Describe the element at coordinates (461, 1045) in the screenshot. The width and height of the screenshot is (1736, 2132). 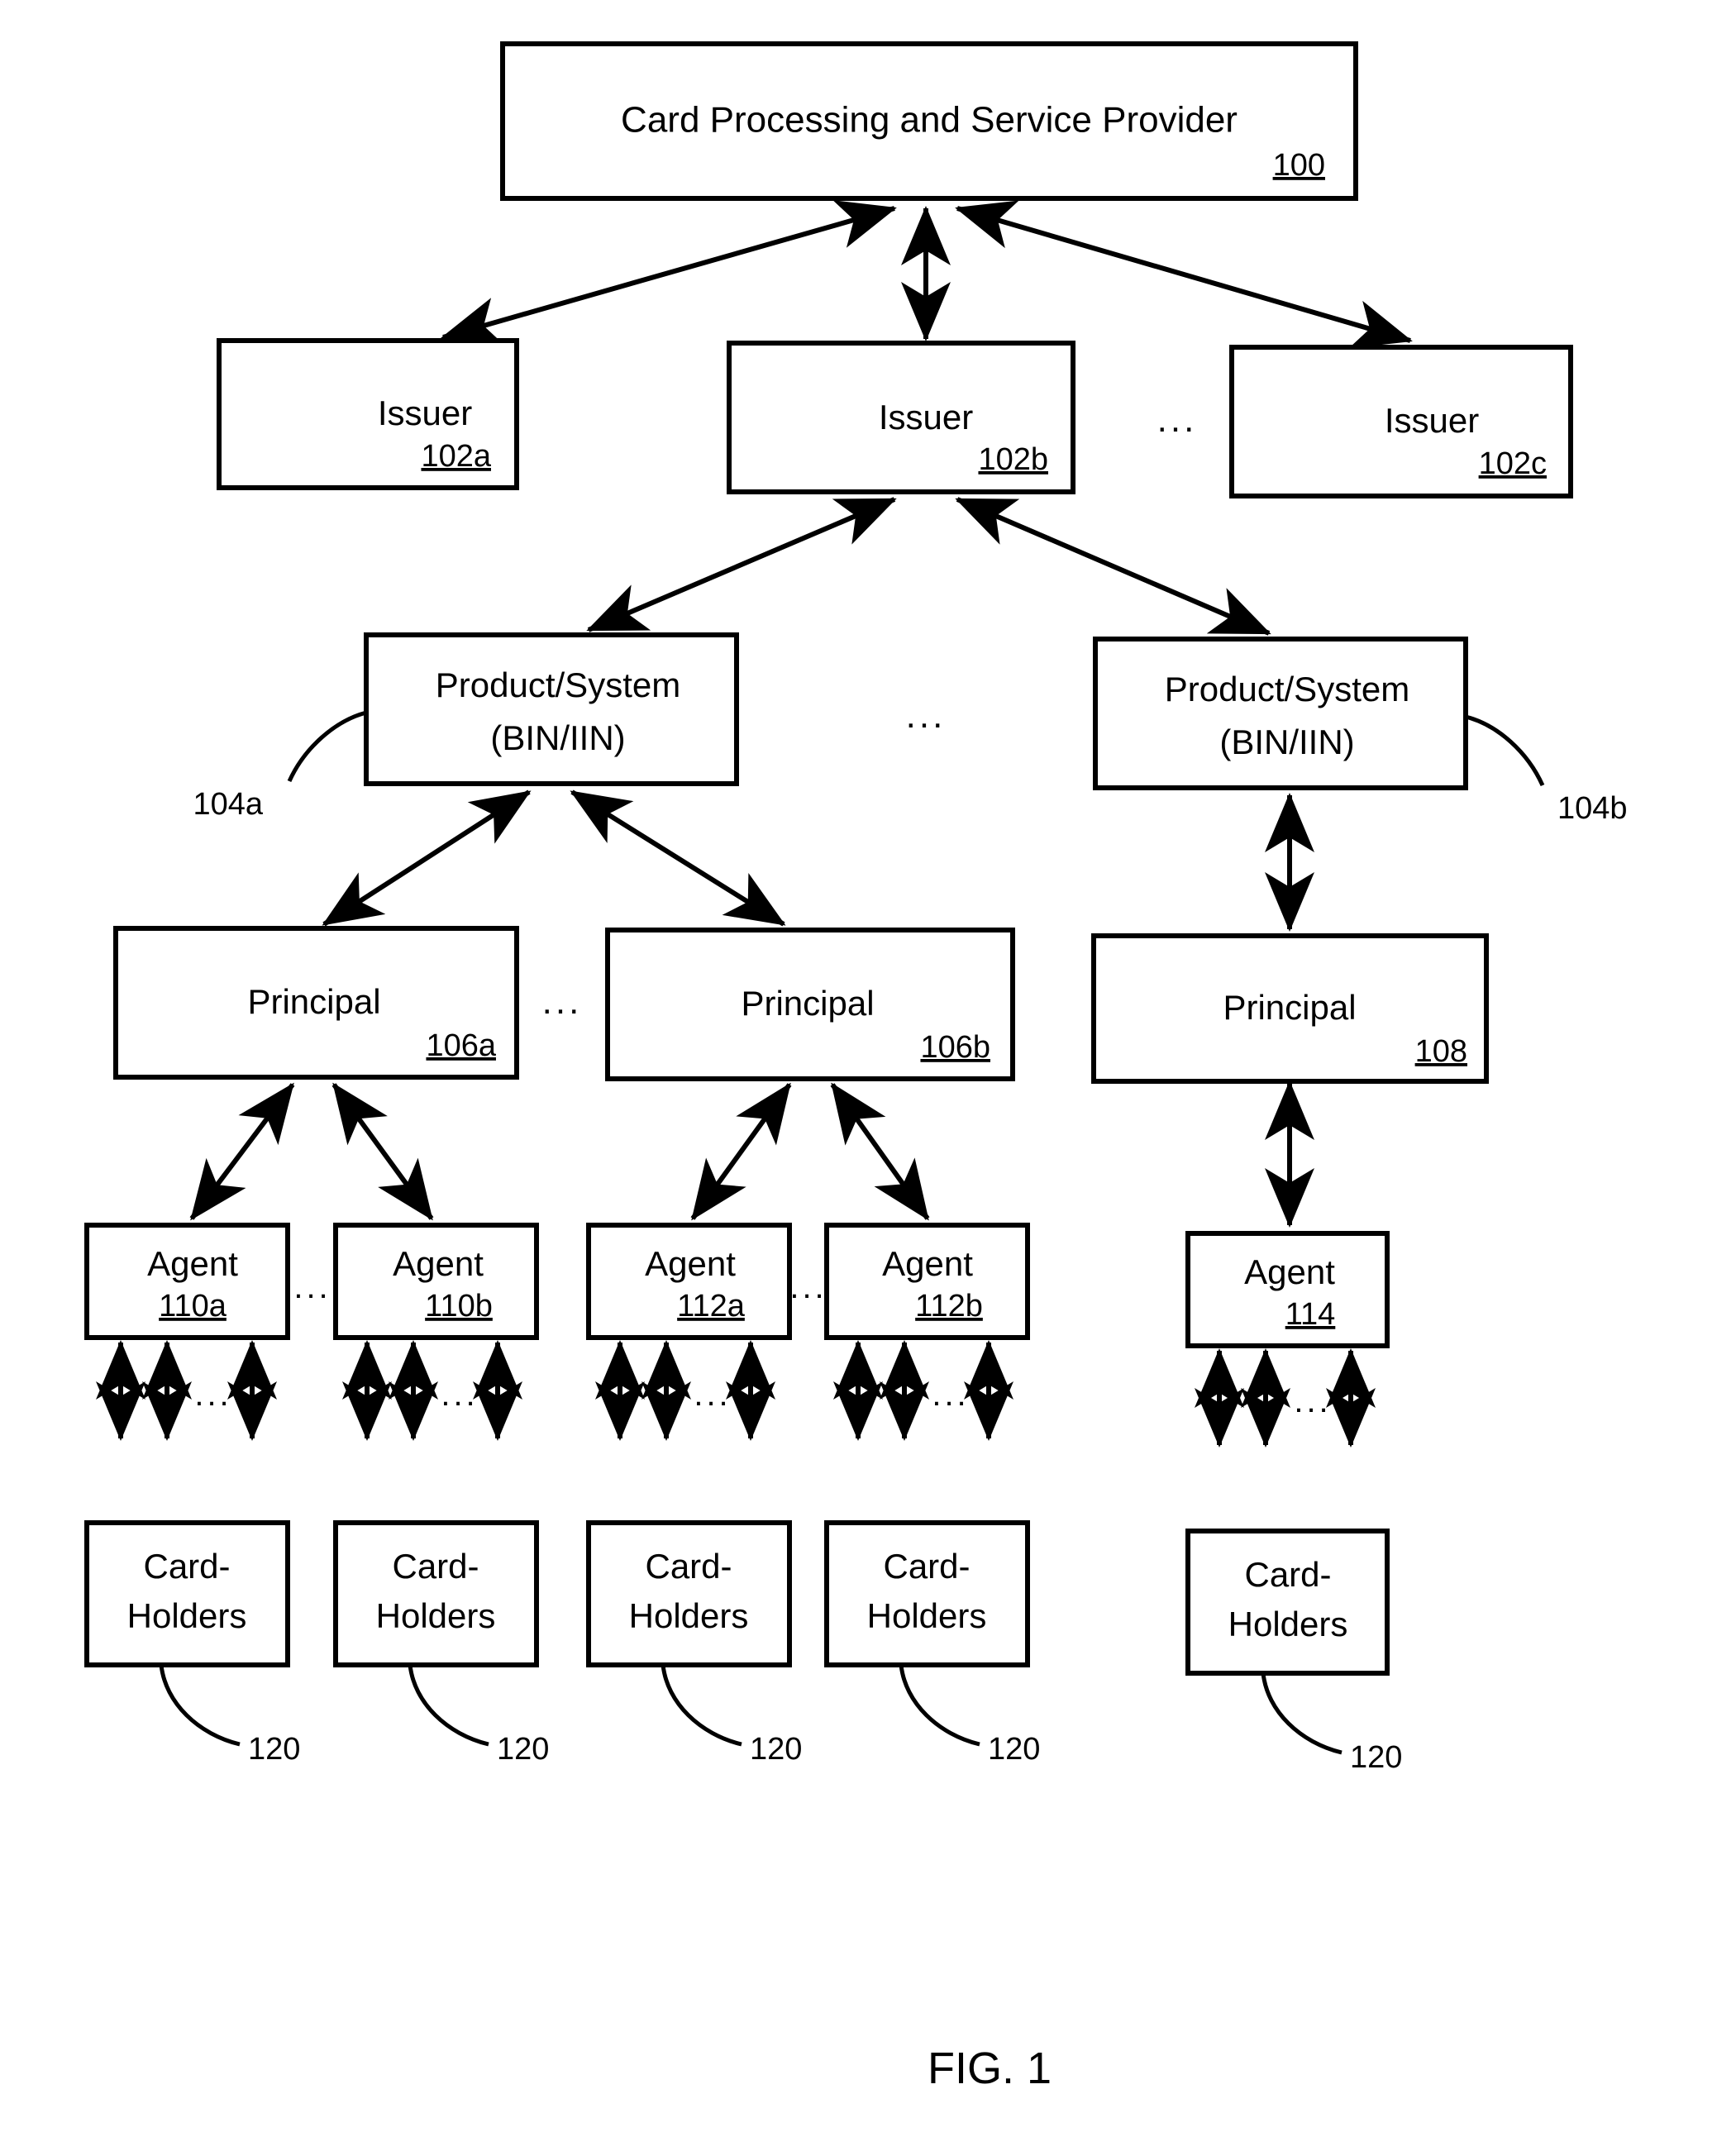
I see `ref-106a: 106a` at that location.